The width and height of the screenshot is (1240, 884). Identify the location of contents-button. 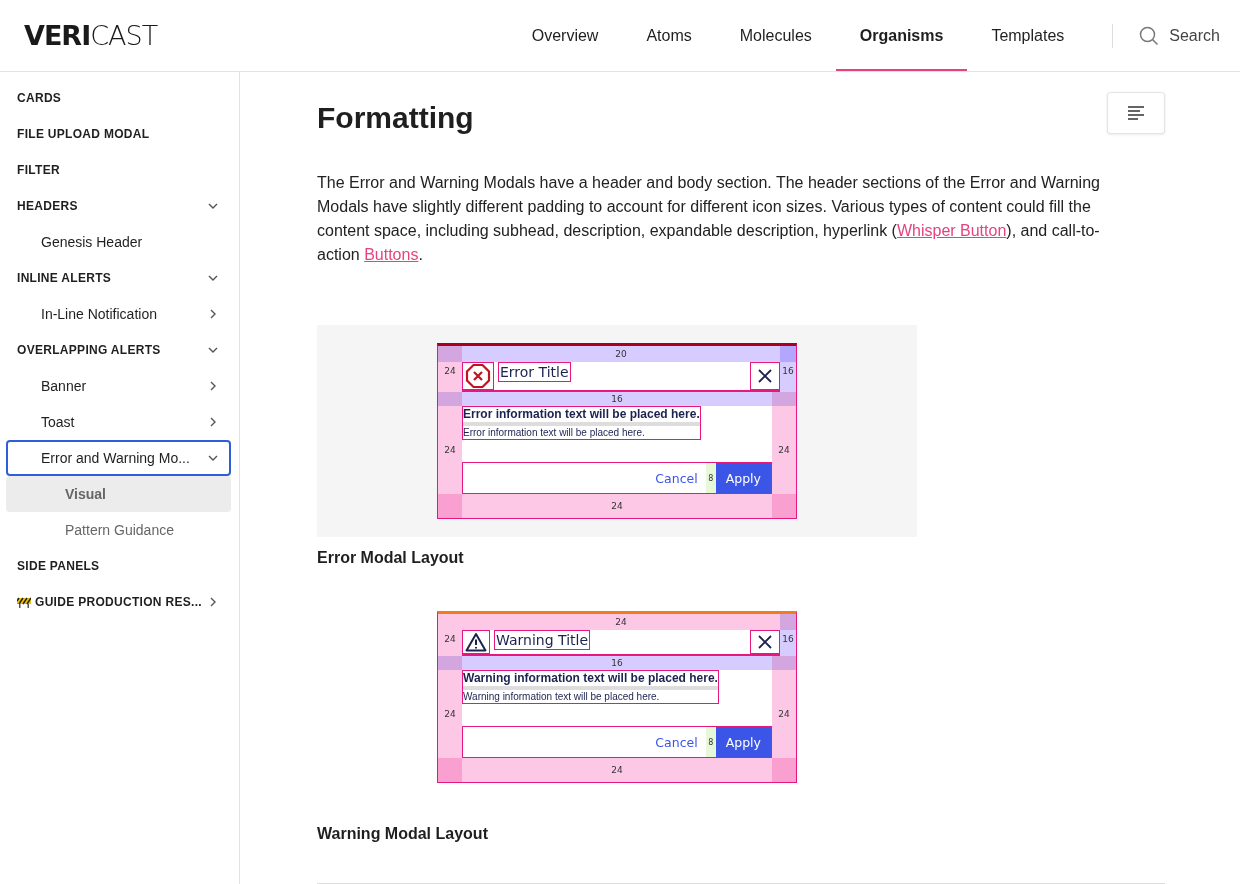
(1136, 113).